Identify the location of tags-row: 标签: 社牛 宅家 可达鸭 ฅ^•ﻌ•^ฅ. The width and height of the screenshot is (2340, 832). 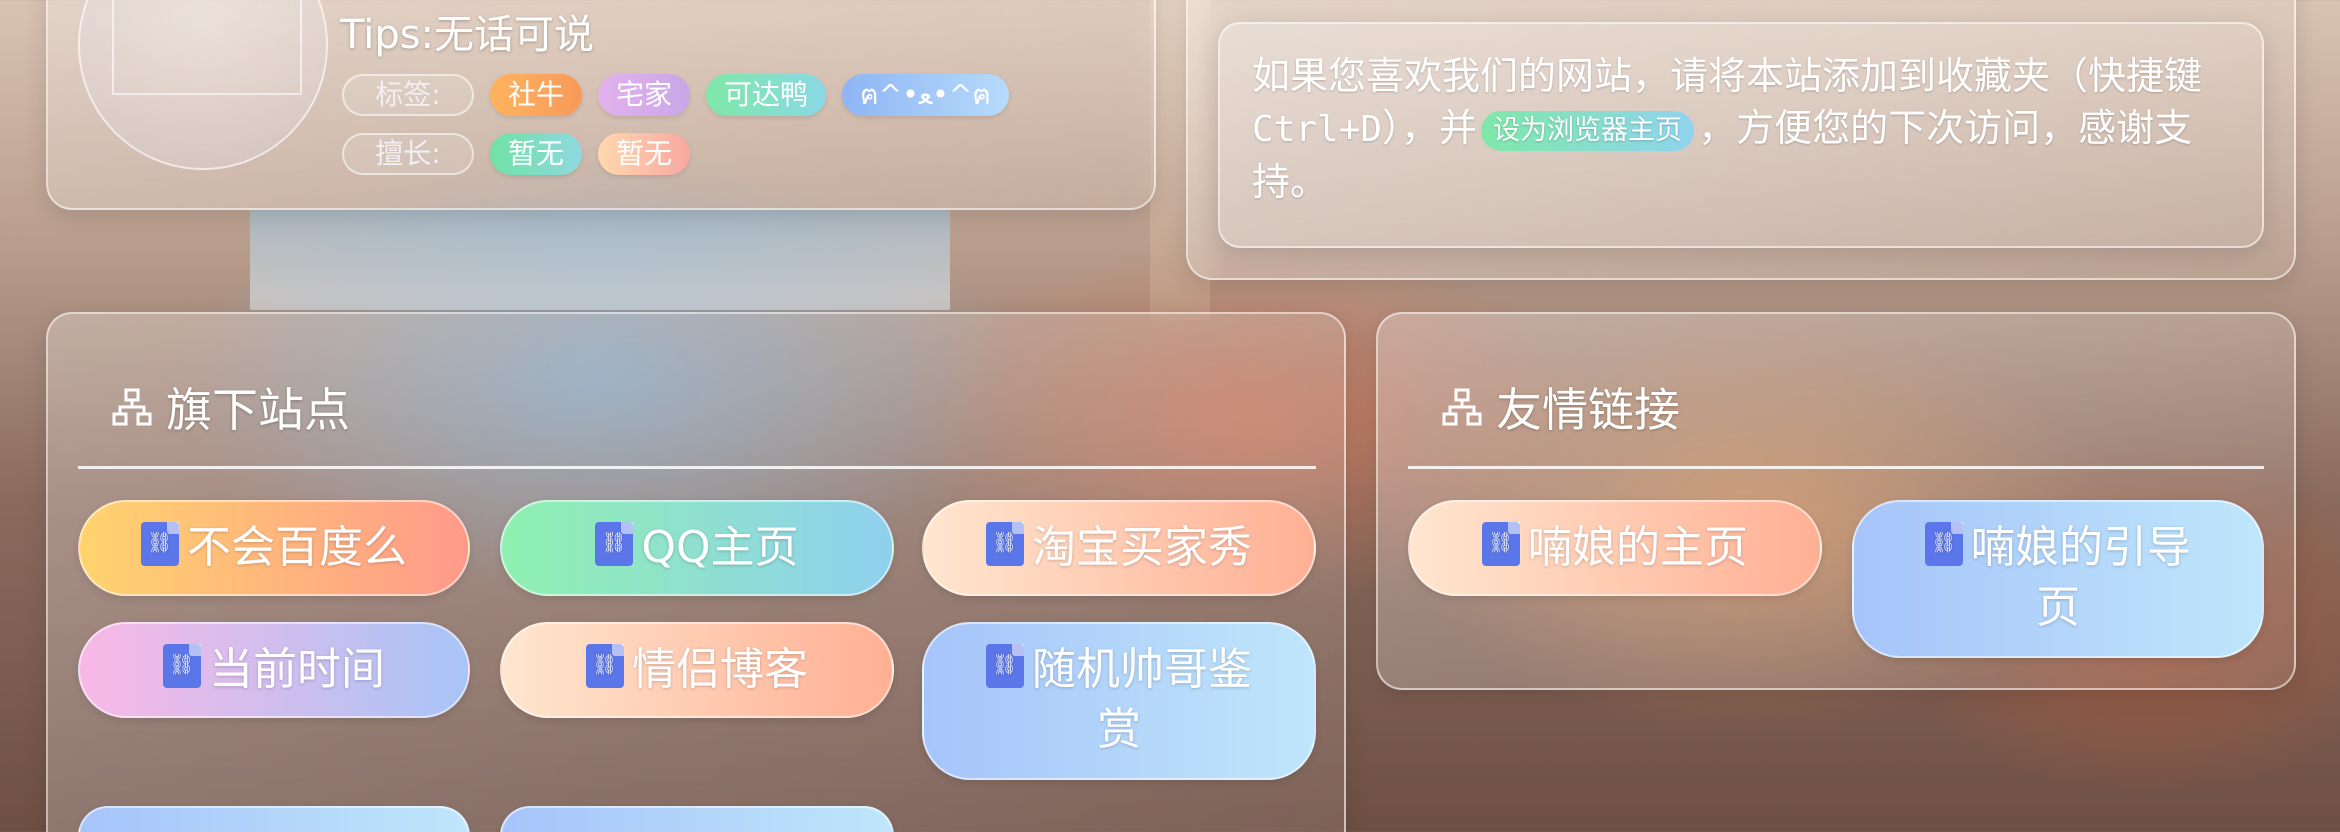
(675, 95).